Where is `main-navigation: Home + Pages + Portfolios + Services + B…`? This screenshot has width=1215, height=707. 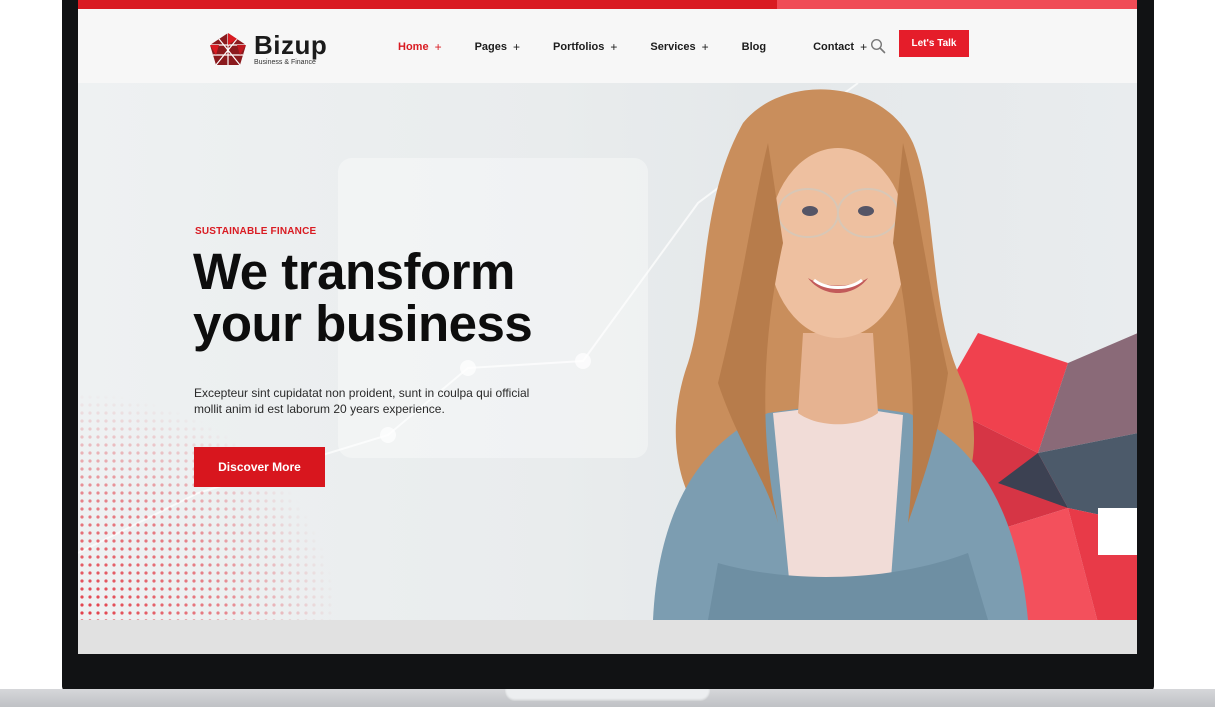 main-navigation: Home + Pages + Portfolios + Services + B… is located at coordinates (649, 47).